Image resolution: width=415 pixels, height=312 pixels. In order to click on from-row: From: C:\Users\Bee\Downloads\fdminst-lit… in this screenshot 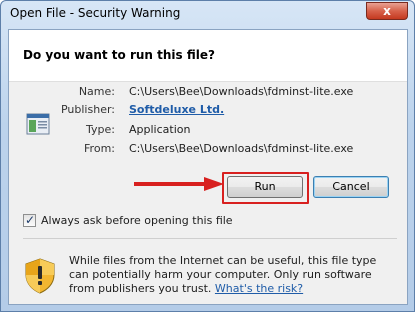, I will do `click(208, 150)`.